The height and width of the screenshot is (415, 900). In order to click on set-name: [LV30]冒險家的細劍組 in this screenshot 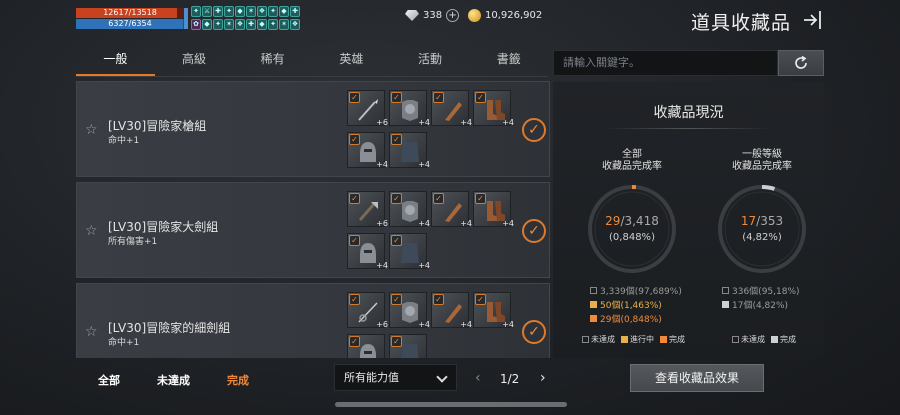, I will do `click(169, 328)`.